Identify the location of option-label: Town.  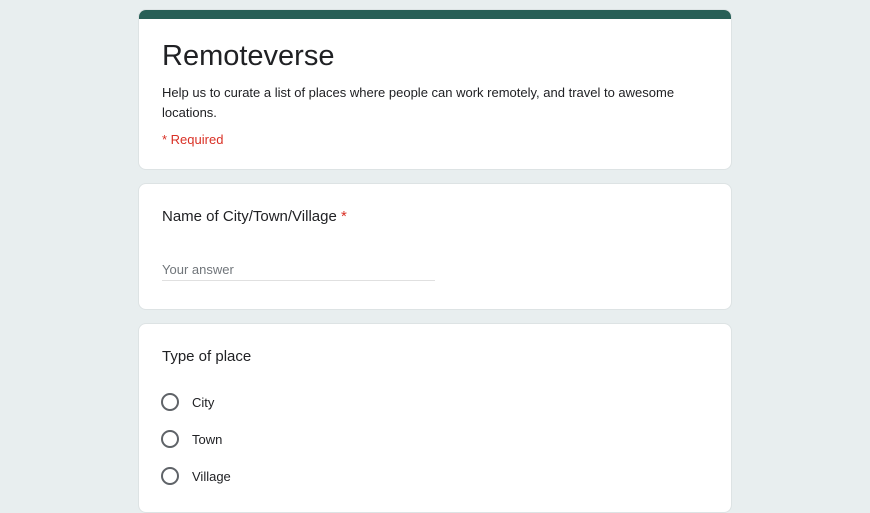
(207, 439).